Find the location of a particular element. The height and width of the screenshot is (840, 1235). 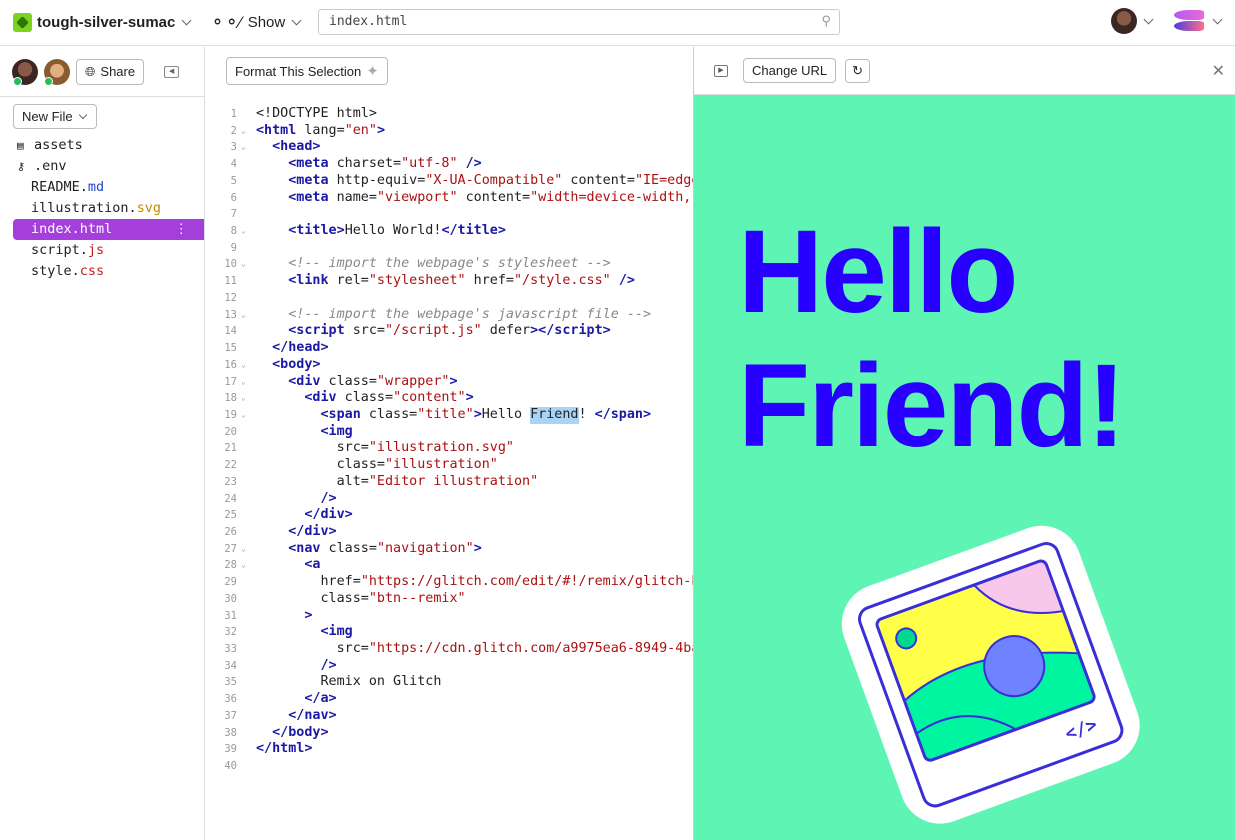

file-item: illustration.svg is located at coordinates (108, 208).